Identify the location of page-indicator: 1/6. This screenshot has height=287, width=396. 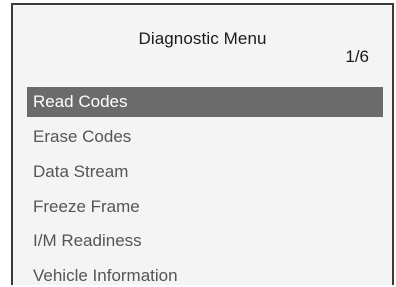
(357, 56).